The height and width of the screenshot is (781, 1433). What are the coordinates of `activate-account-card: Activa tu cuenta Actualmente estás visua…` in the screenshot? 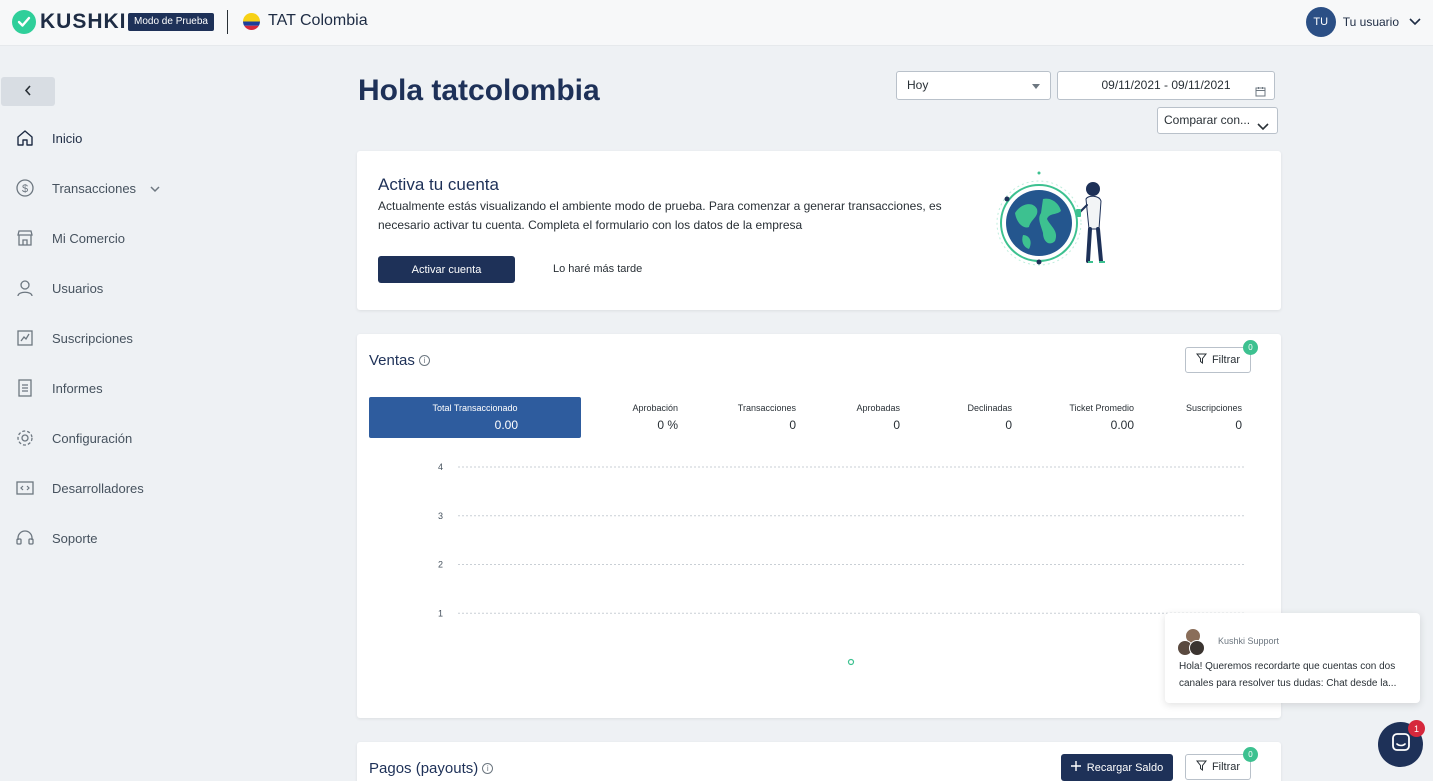 It's located at (819, 230).